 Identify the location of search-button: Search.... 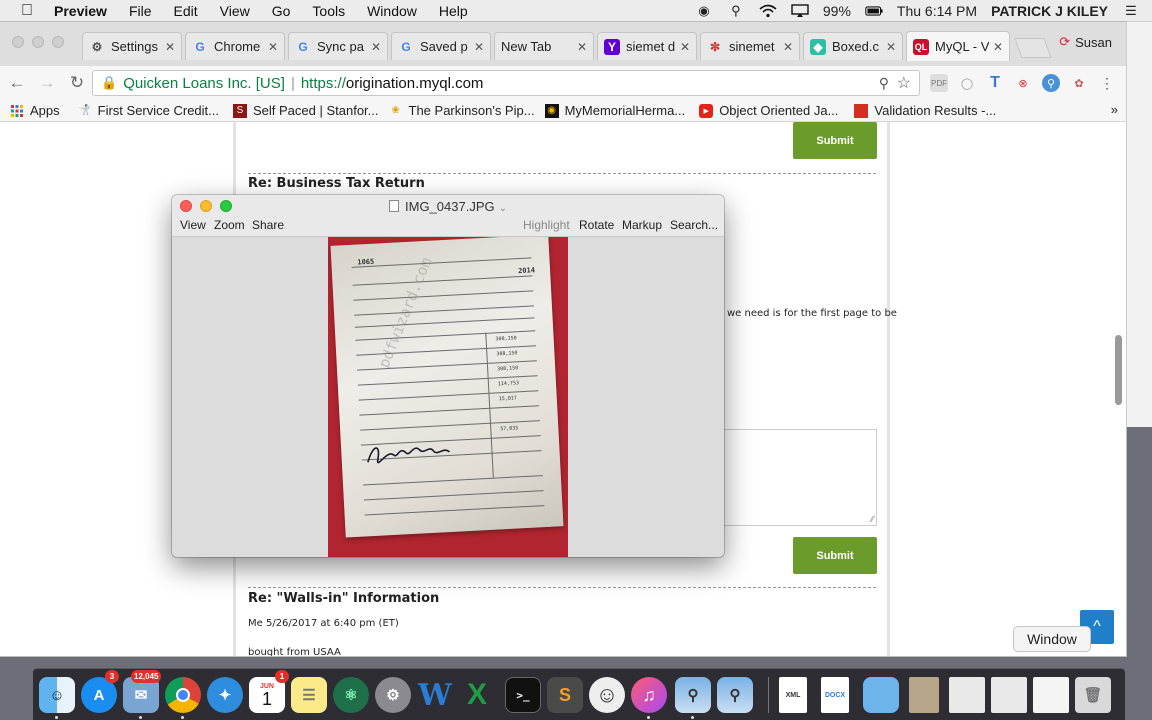
(694, 225).